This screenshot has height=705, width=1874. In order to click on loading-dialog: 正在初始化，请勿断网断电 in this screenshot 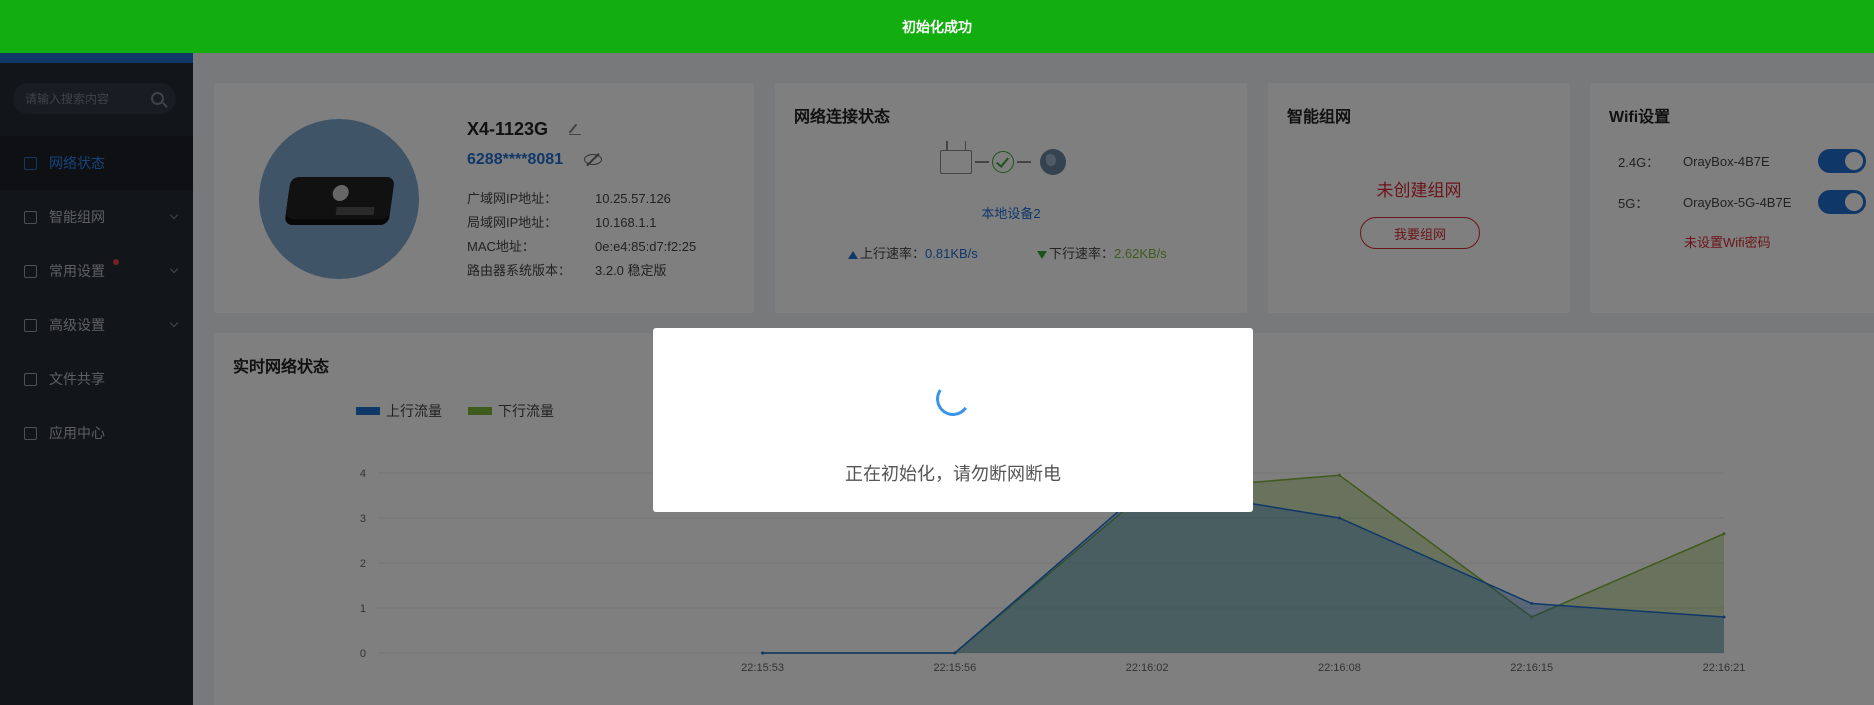, I will do `click(953, 420)`.